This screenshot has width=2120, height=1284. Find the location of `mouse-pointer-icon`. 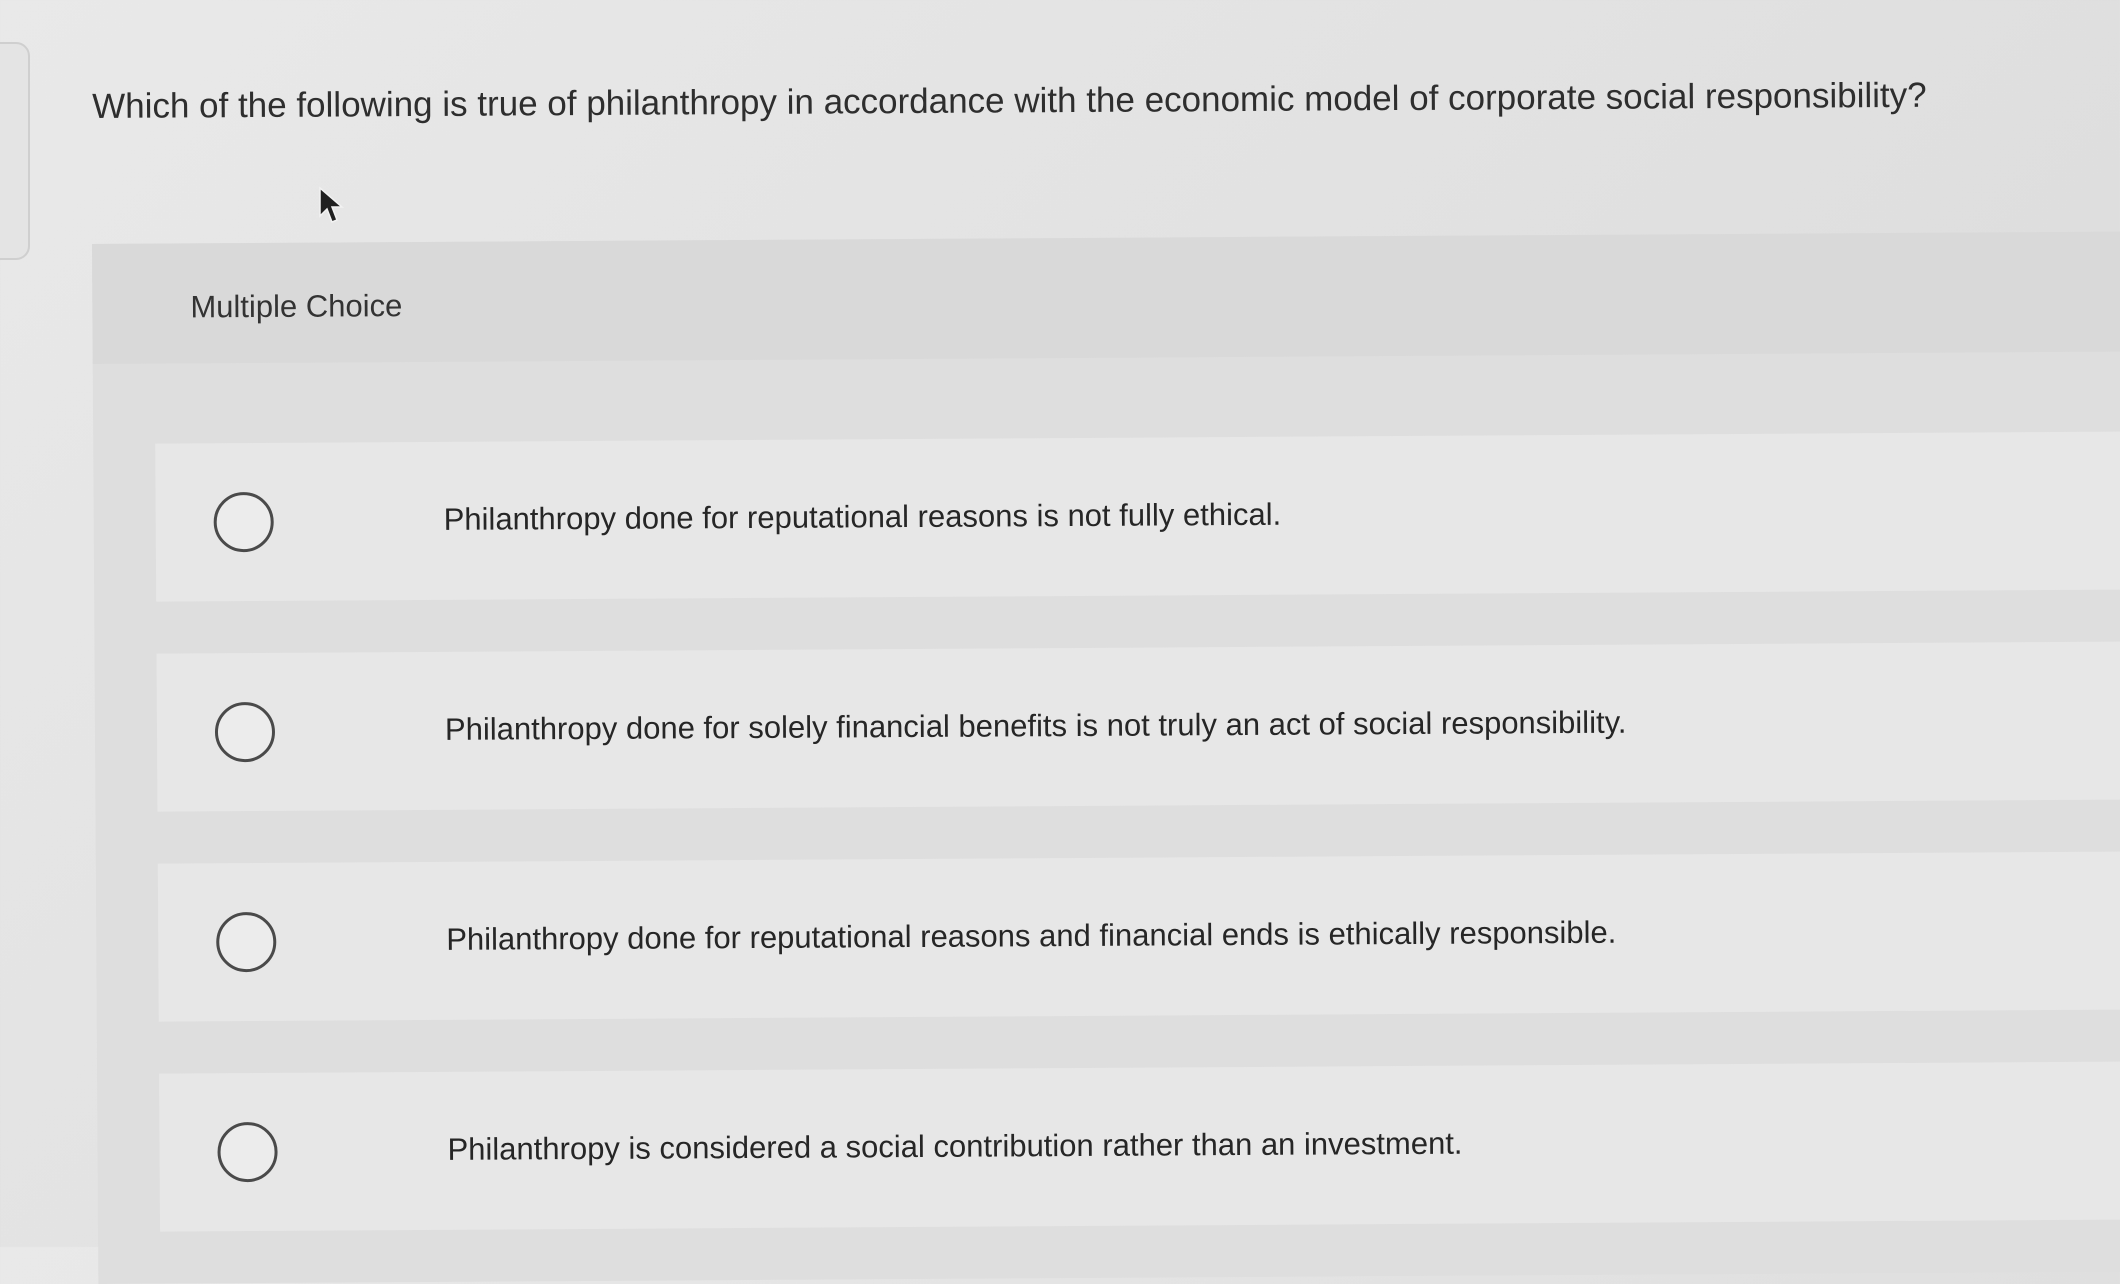

mouse-pointer-icon is located at coordinates (331, 204).